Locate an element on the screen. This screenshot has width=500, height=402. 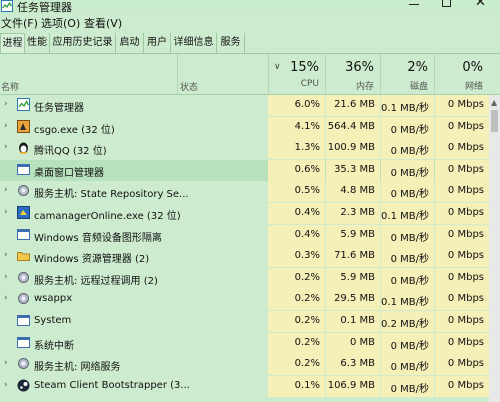
cpu-cell: 0.3% is located at coordinates (296, 257).